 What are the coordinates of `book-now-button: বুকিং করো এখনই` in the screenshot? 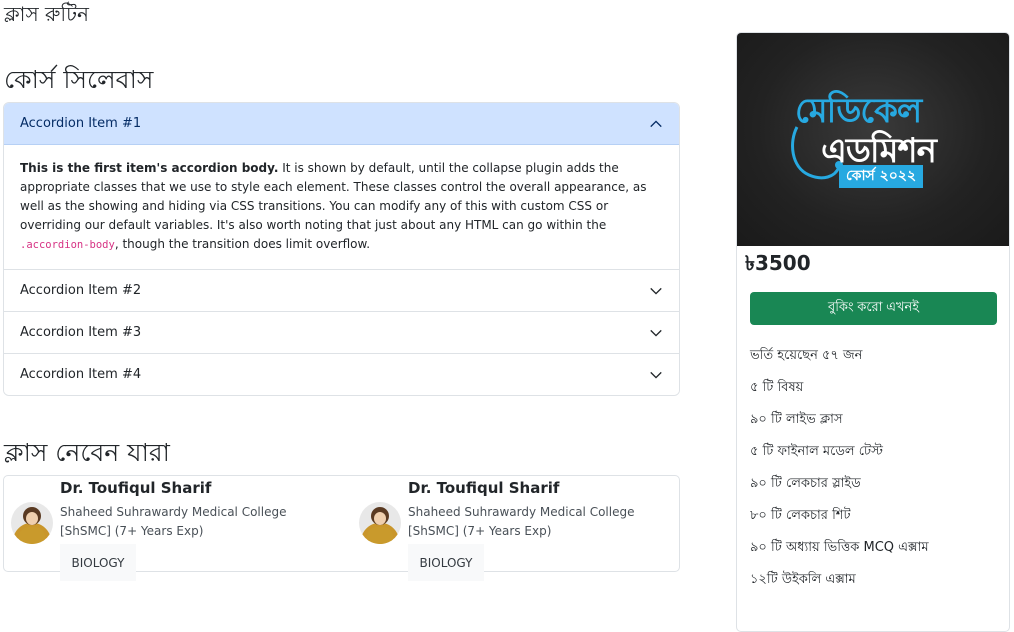 It's located at (873, 308).